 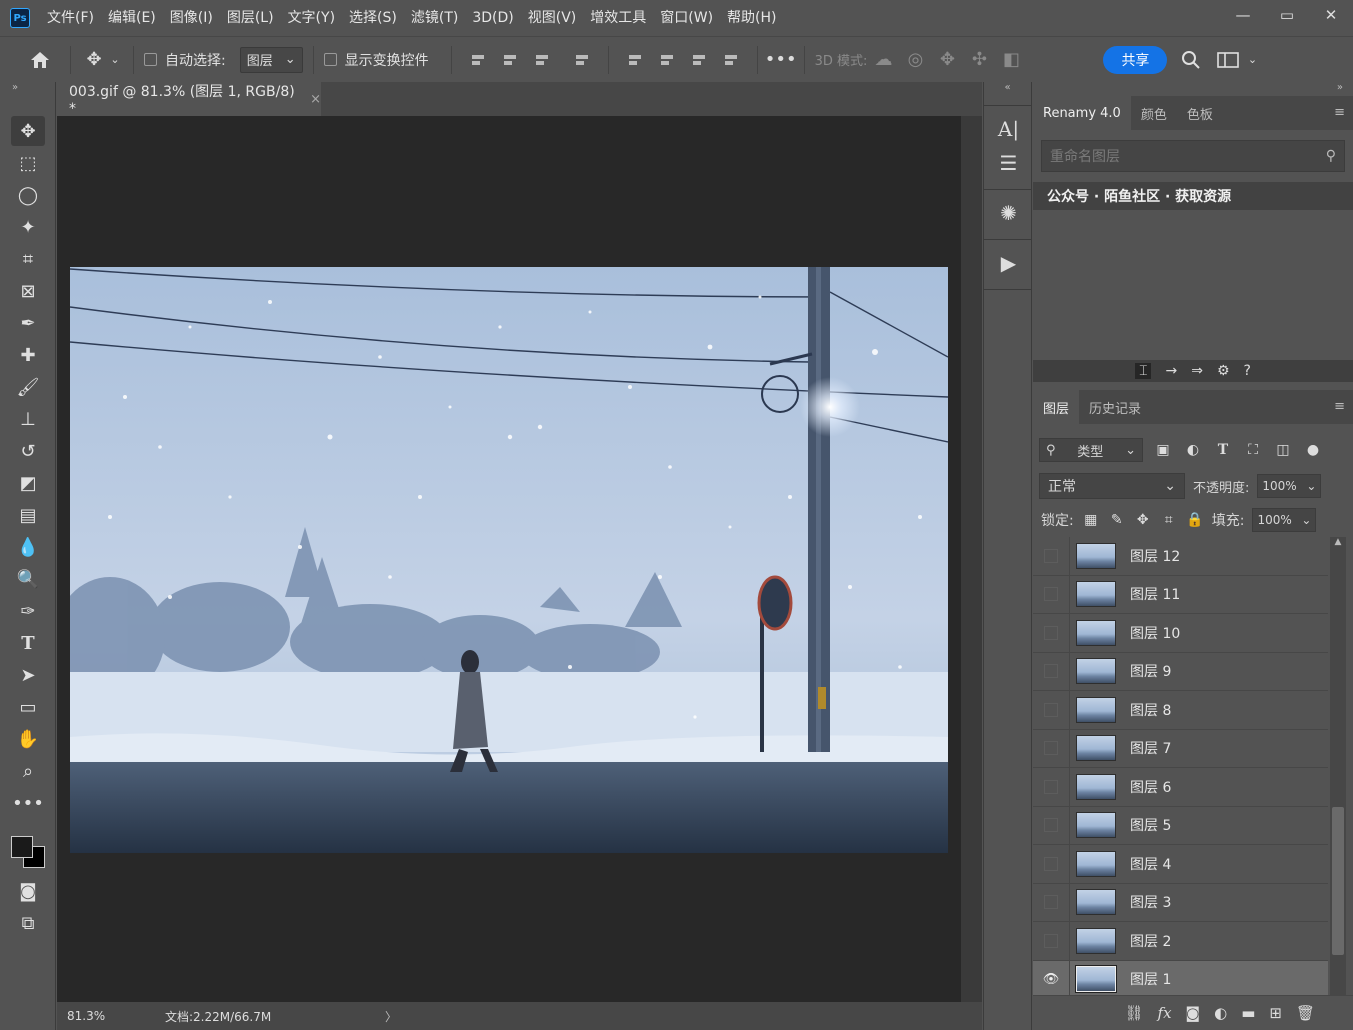 I want to click on menu-select: 选择(S), so click(x=373, y=18).